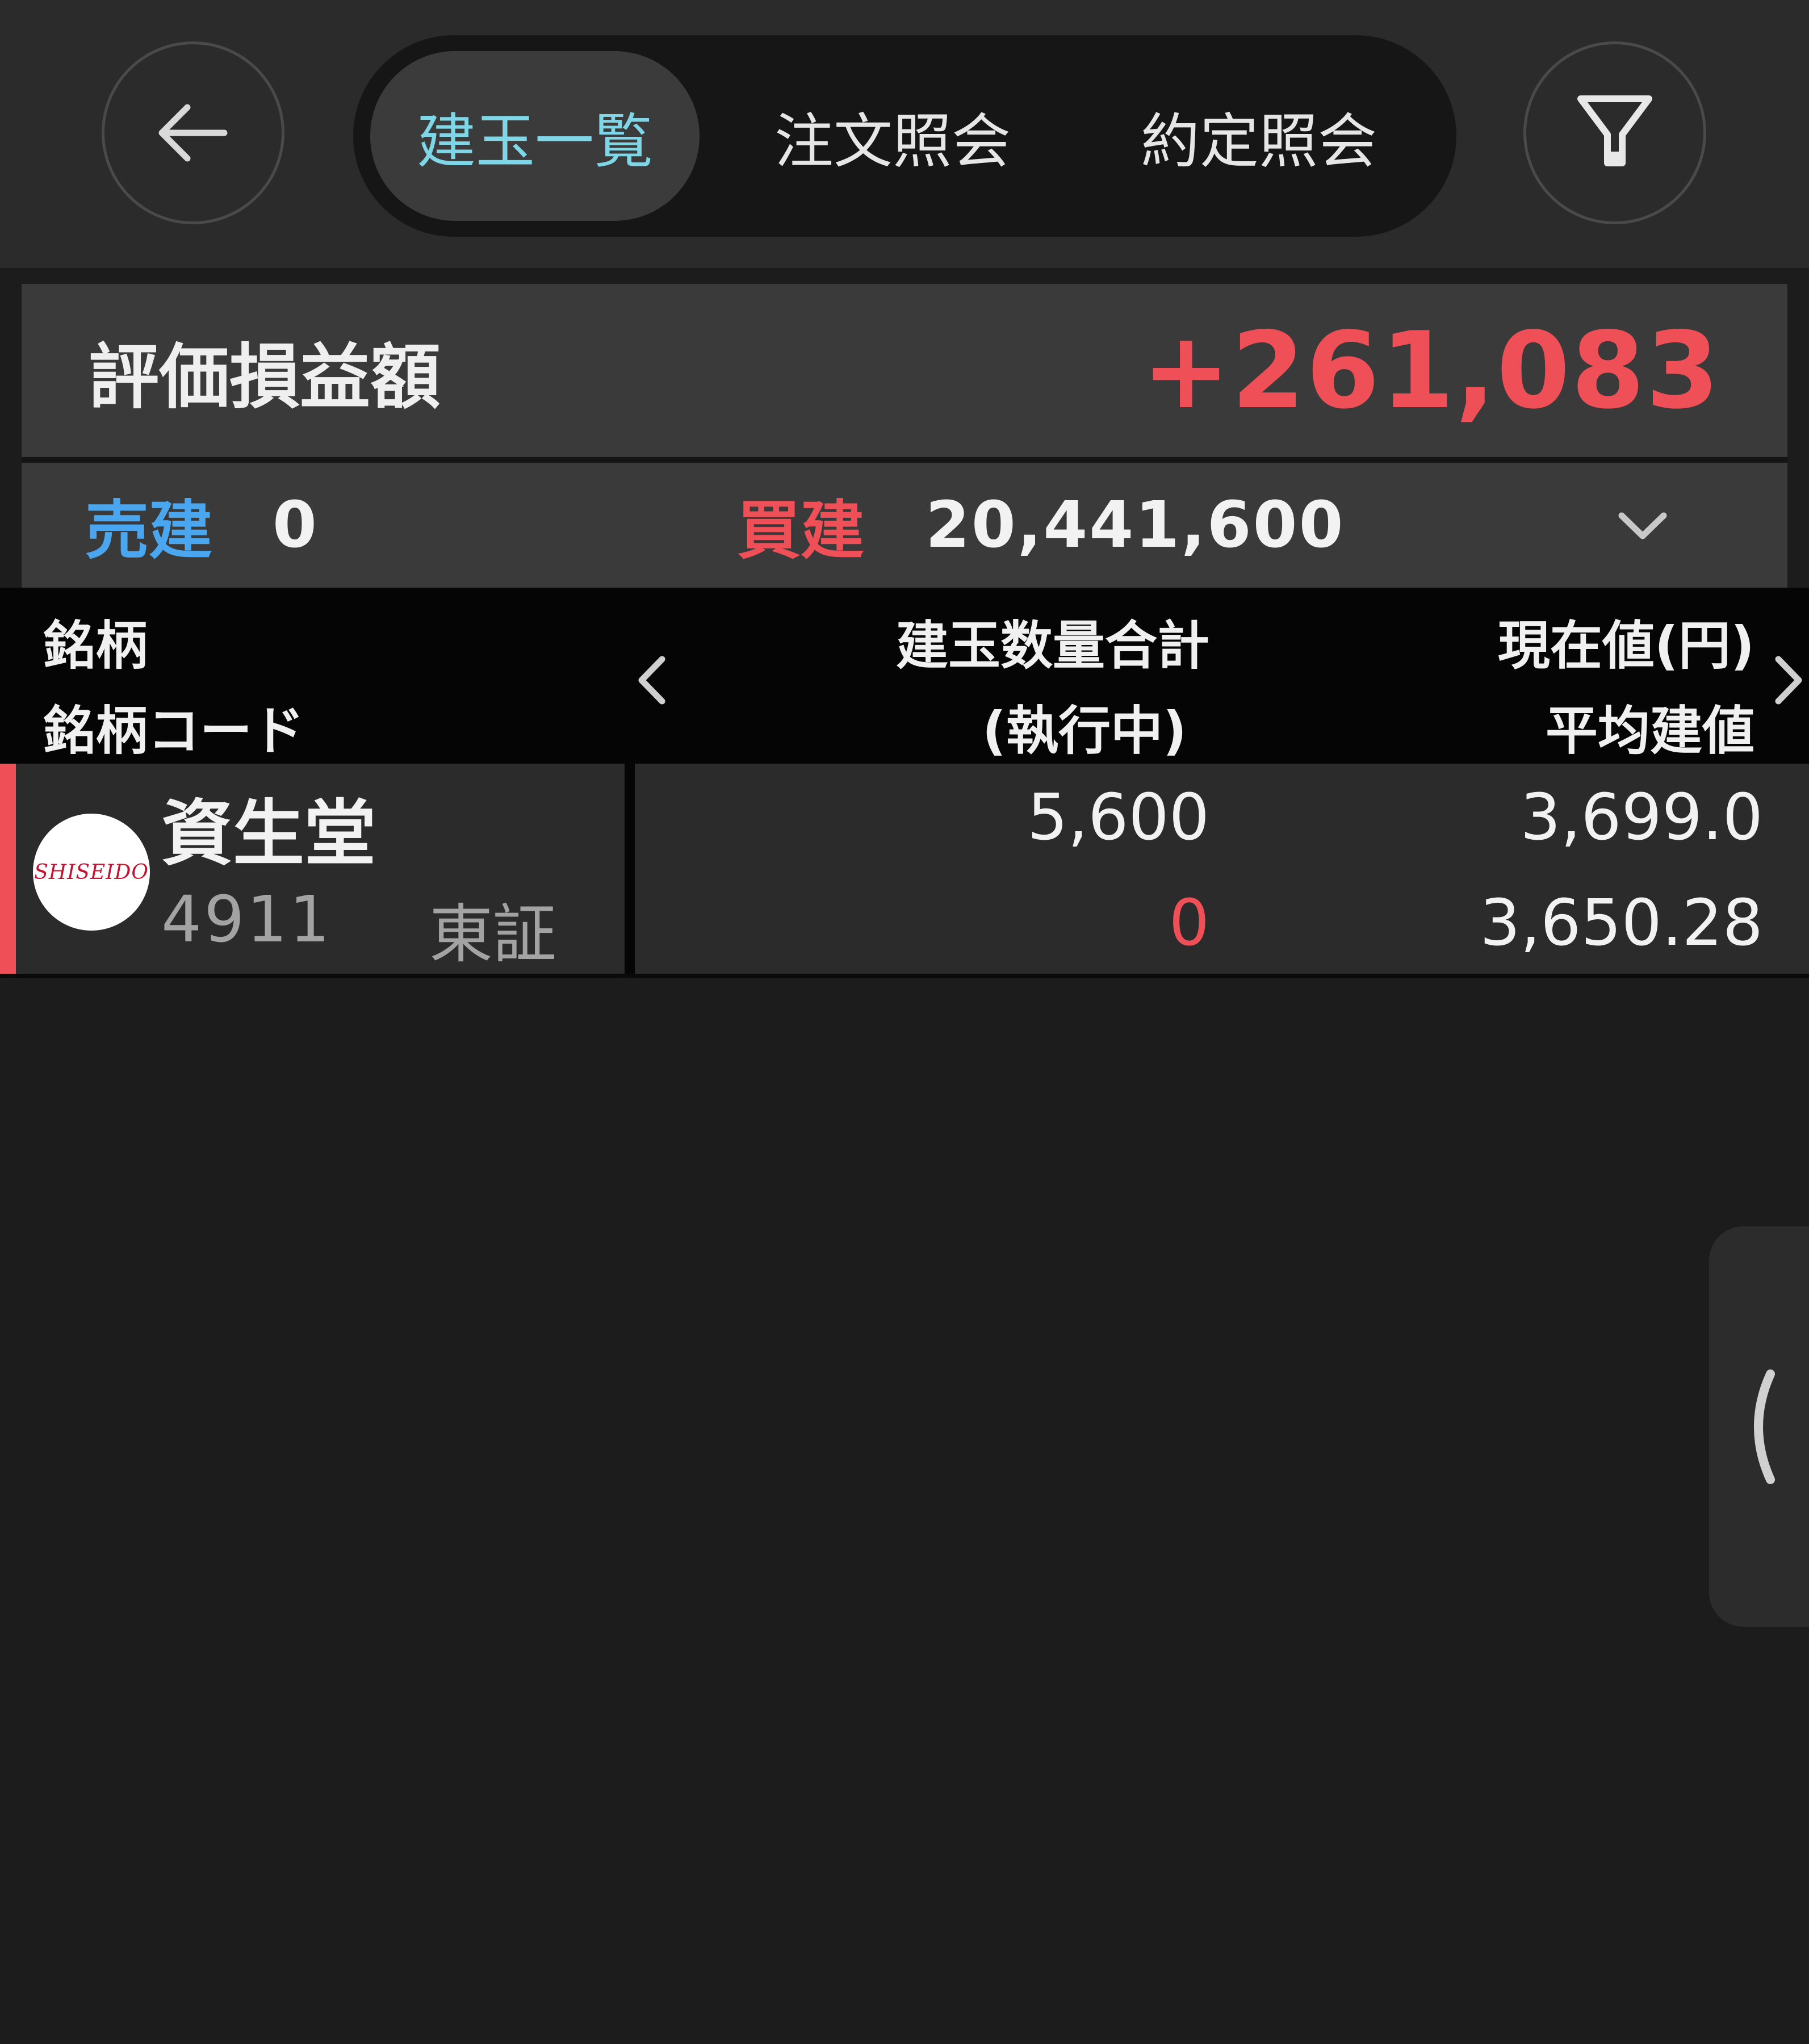 The height and width of the screenshot is (2044, 1809). I want to click on stock-info-cell: SHISEIDO 資生堂 4911 東証, so click(313, 869).